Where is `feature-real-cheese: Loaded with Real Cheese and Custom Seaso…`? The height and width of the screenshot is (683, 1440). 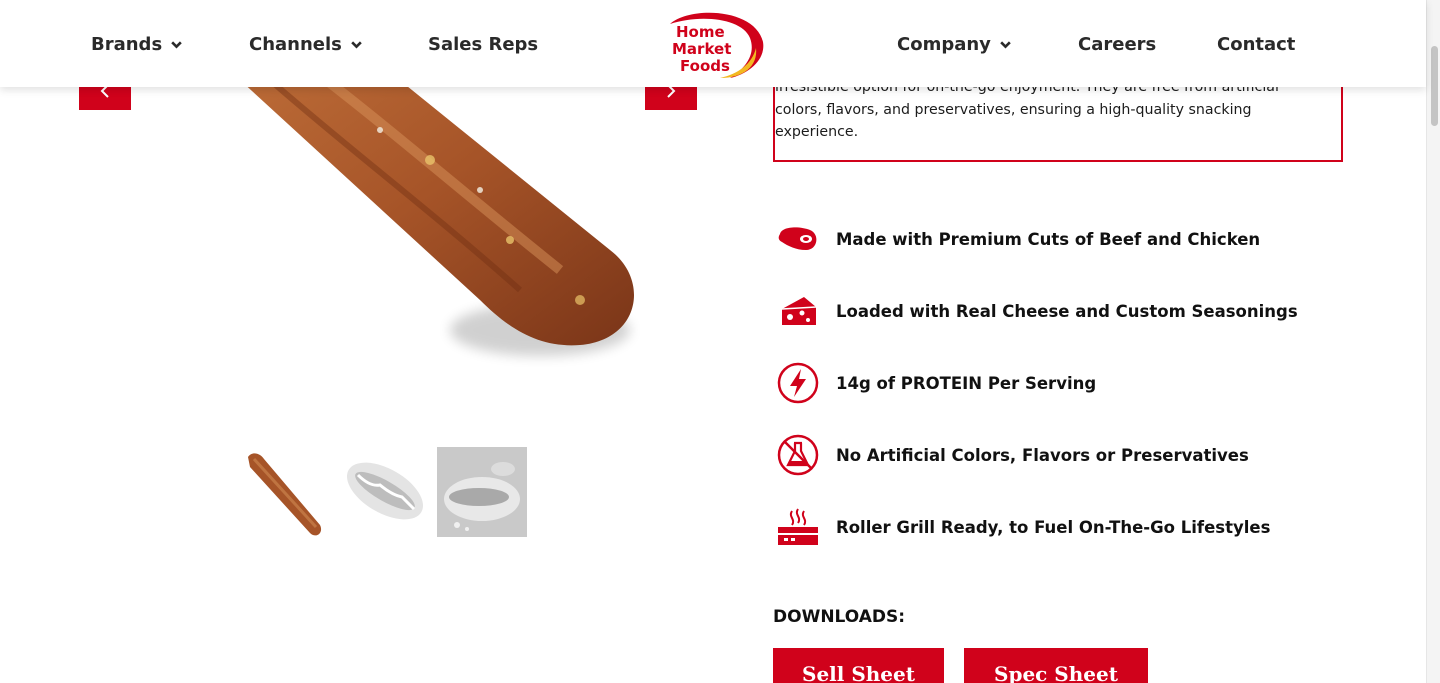
feature-real-cheese: Loaded with Real Cheese and Custom Seaso… is located at coordinates (1036, 311).